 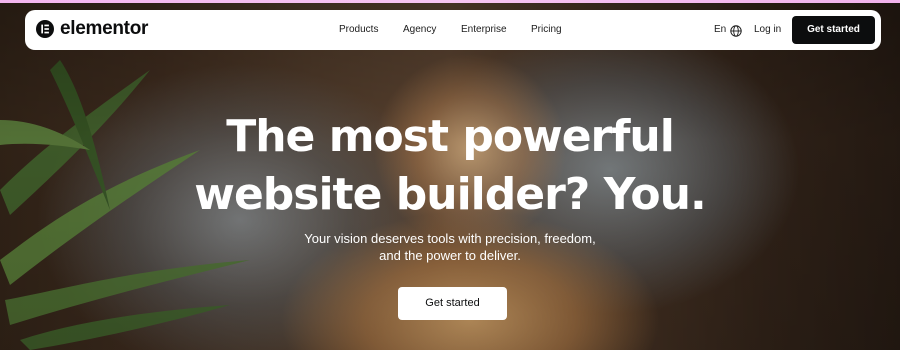 What do you see at coordinates (104, 28) in the screenshot?
I see `brand-name: elementor` at bounding box center [104, 28].